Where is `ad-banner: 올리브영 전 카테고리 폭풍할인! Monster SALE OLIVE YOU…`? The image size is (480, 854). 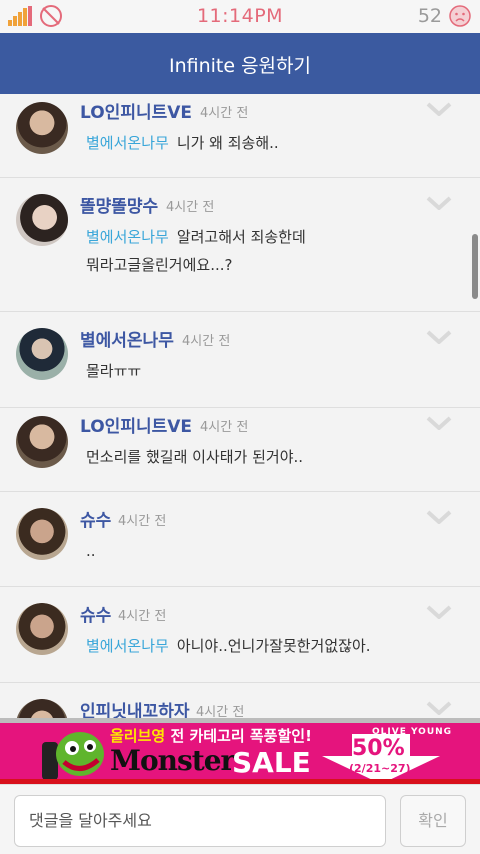 ad-banner: 올리브영 전 카테고리 폭풍할인! Monster SALE OLIVE YOU… is located at coordinates (240, 751).